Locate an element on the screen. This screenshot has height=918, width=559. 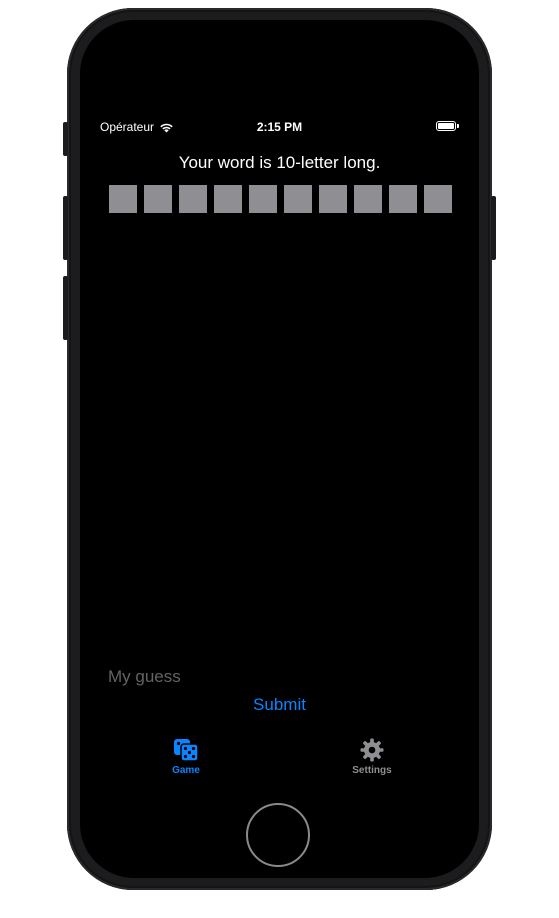
tab-settings: Settings is located at coordinates (372, 757).